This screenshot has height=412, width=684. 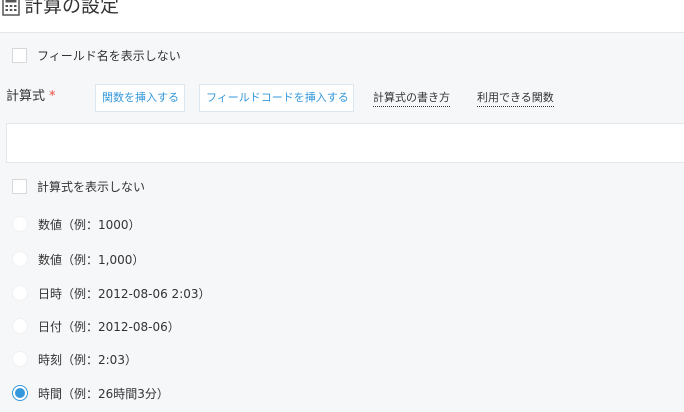 I want to click on format-label-datetime: 日時（例：2012-08-06 2:03）, so click(x=124, y=293).